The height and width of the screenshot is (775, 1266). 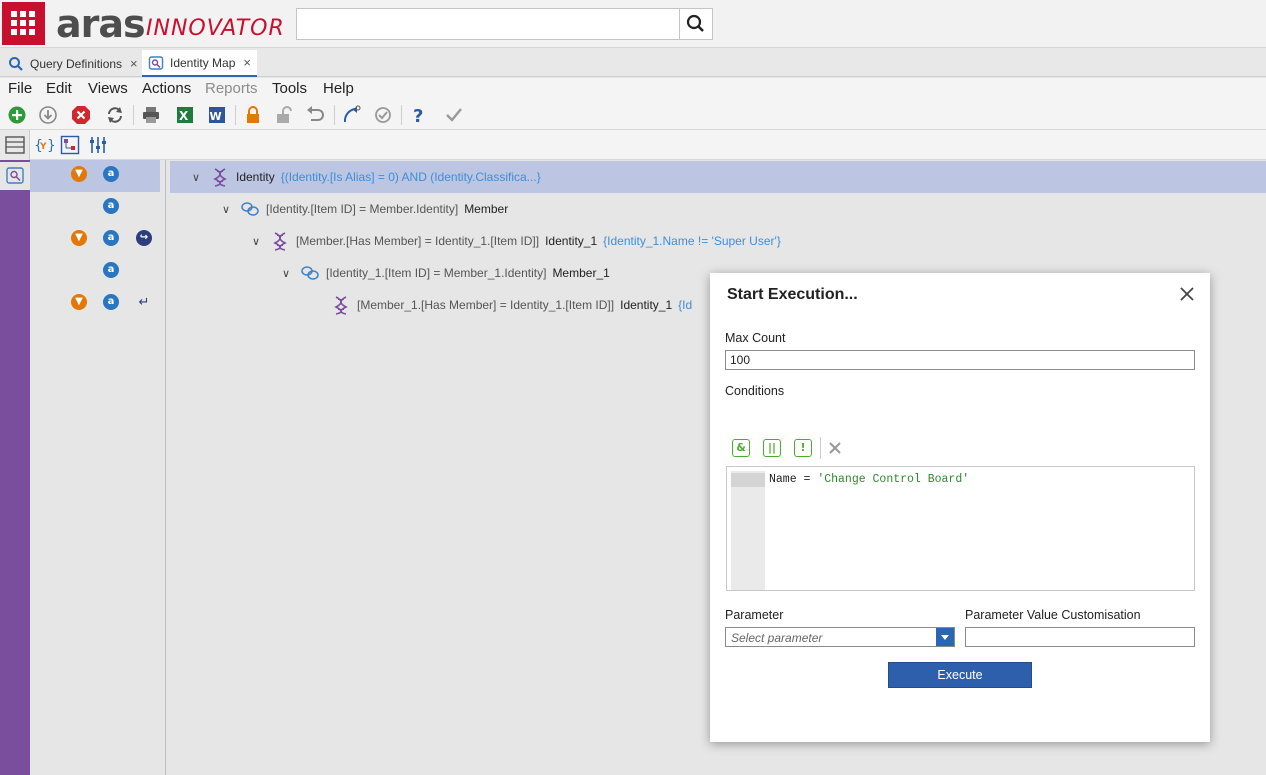 What do you see at coordinates (351, 115) in the screenshot?
I see `promote-icon` at bounding box center [351, 115].